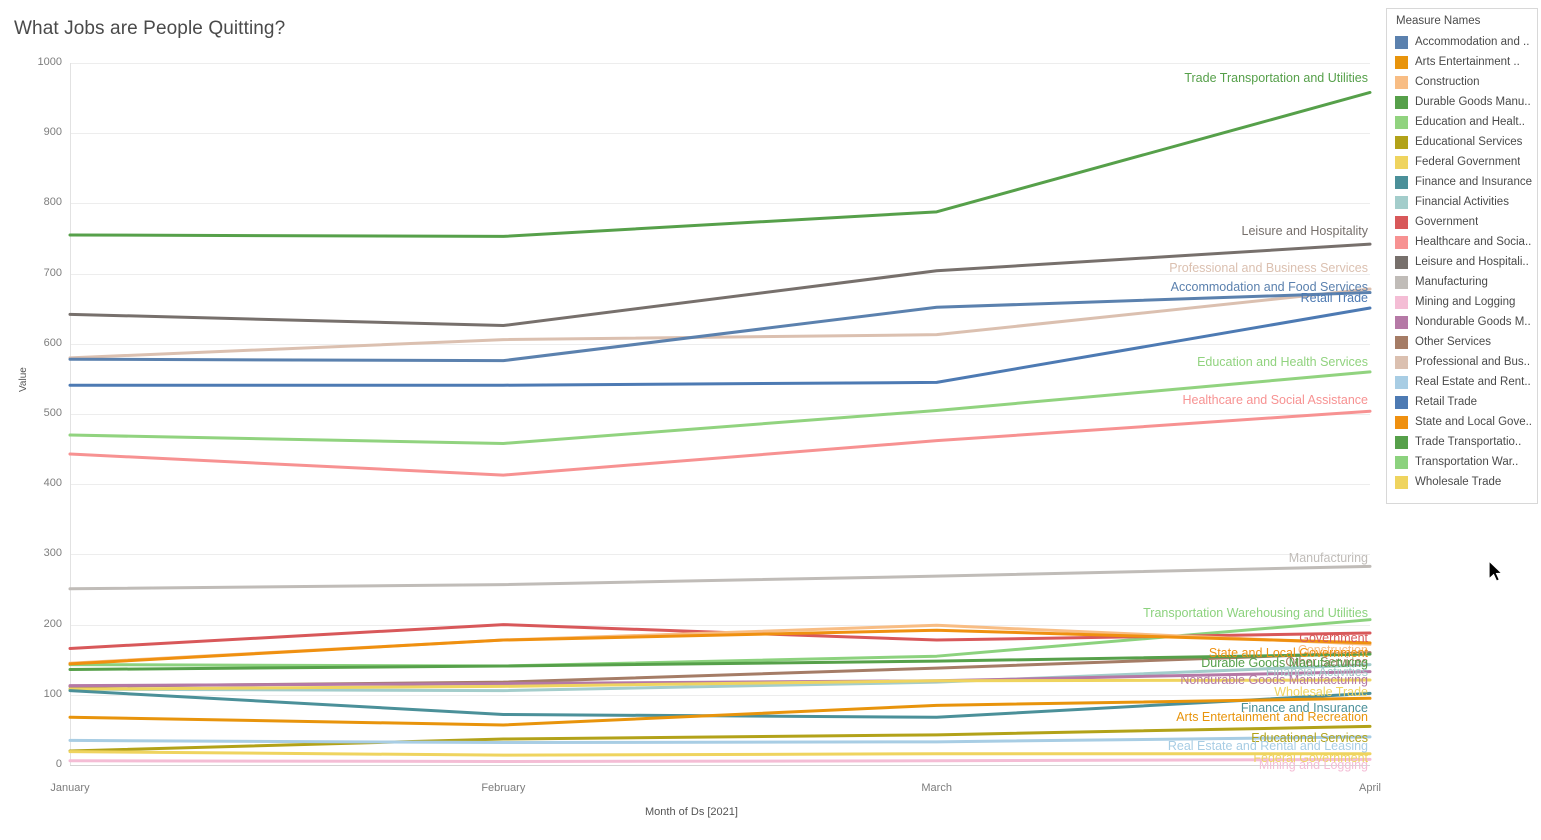 This screenshot has height=840, width=1541. What do you see at coordinates (1370, 788) in the screenshot?
I see `x-axis-tick-label: April` at bounding box center [1370, 788].